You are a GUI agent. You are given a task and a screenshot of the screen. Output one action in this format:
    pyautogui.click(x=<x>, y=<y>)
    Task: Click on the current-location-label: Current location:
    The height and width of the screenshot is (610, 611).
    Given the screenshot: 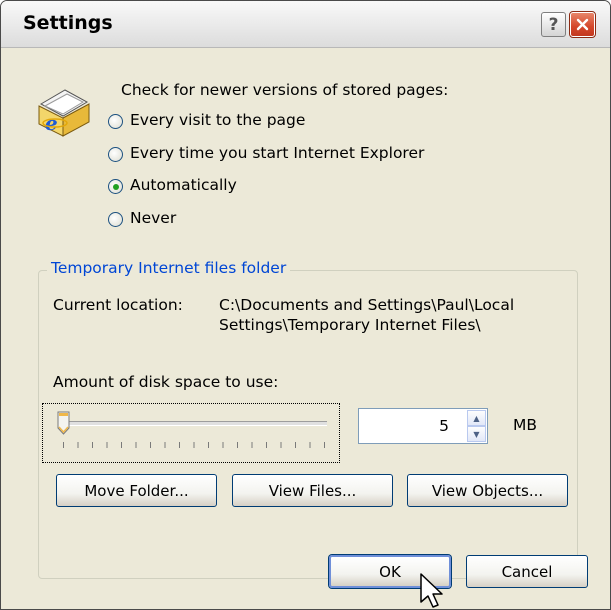 What is the action you would take?
    pyautogui.click(x=118, y=305)
    